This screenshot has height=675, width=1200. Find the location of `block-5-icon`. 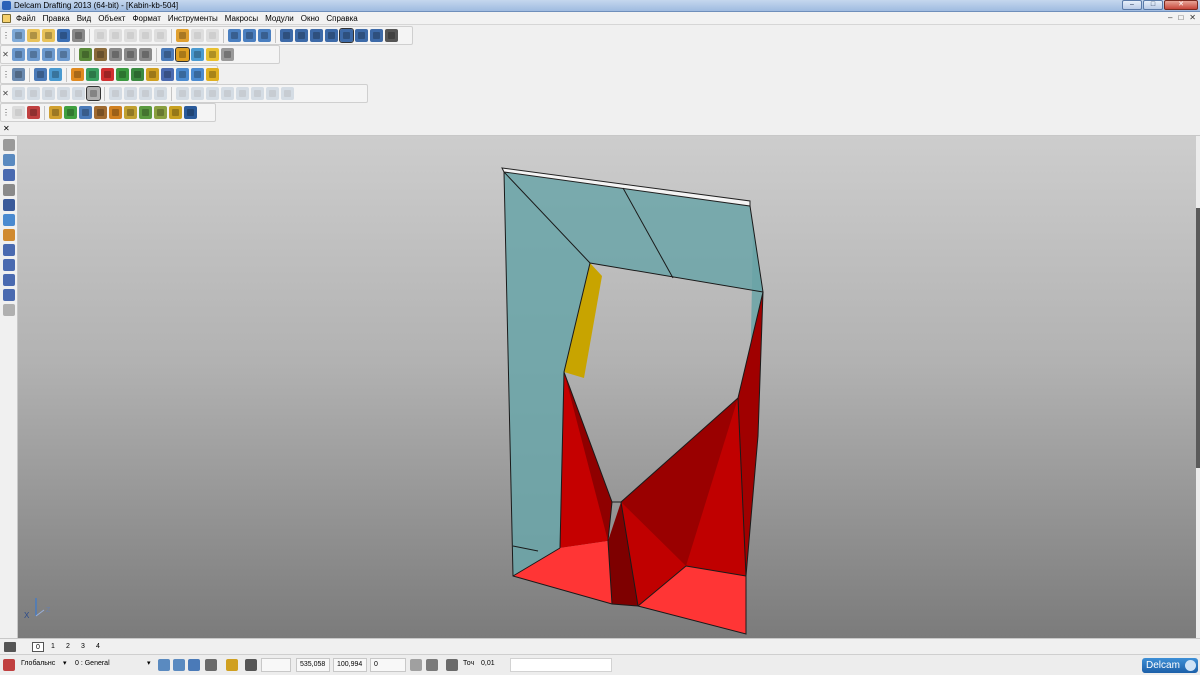

block-5-icon is located at coordinates (115, 112).